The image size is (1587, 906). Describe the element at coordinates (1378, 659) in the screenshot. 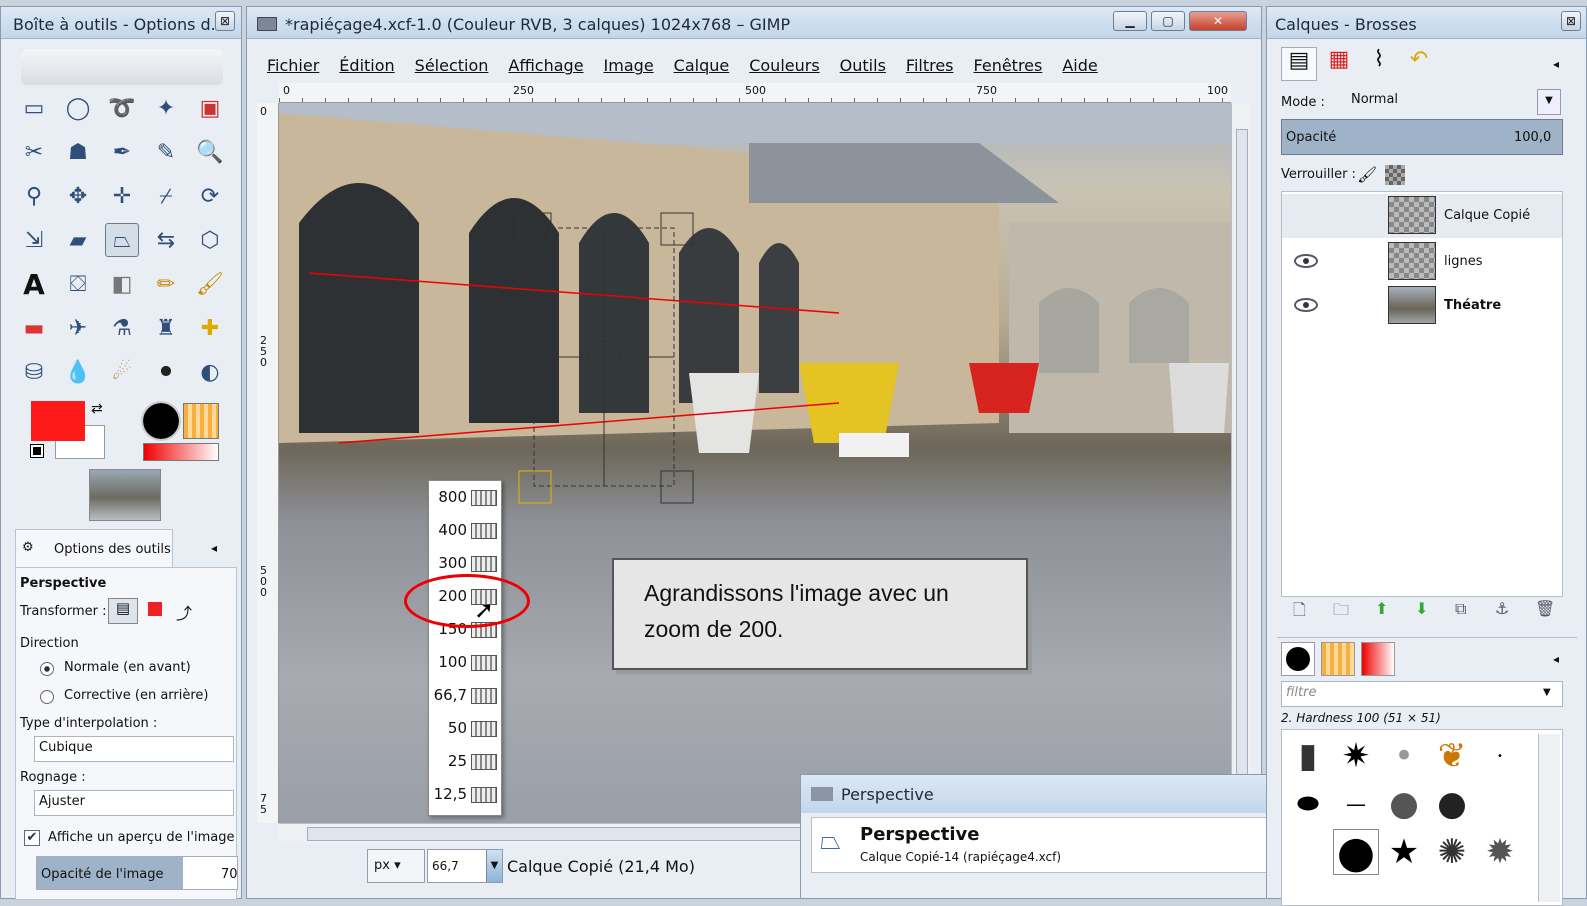

I see `tab-gradients-icon` at that location.